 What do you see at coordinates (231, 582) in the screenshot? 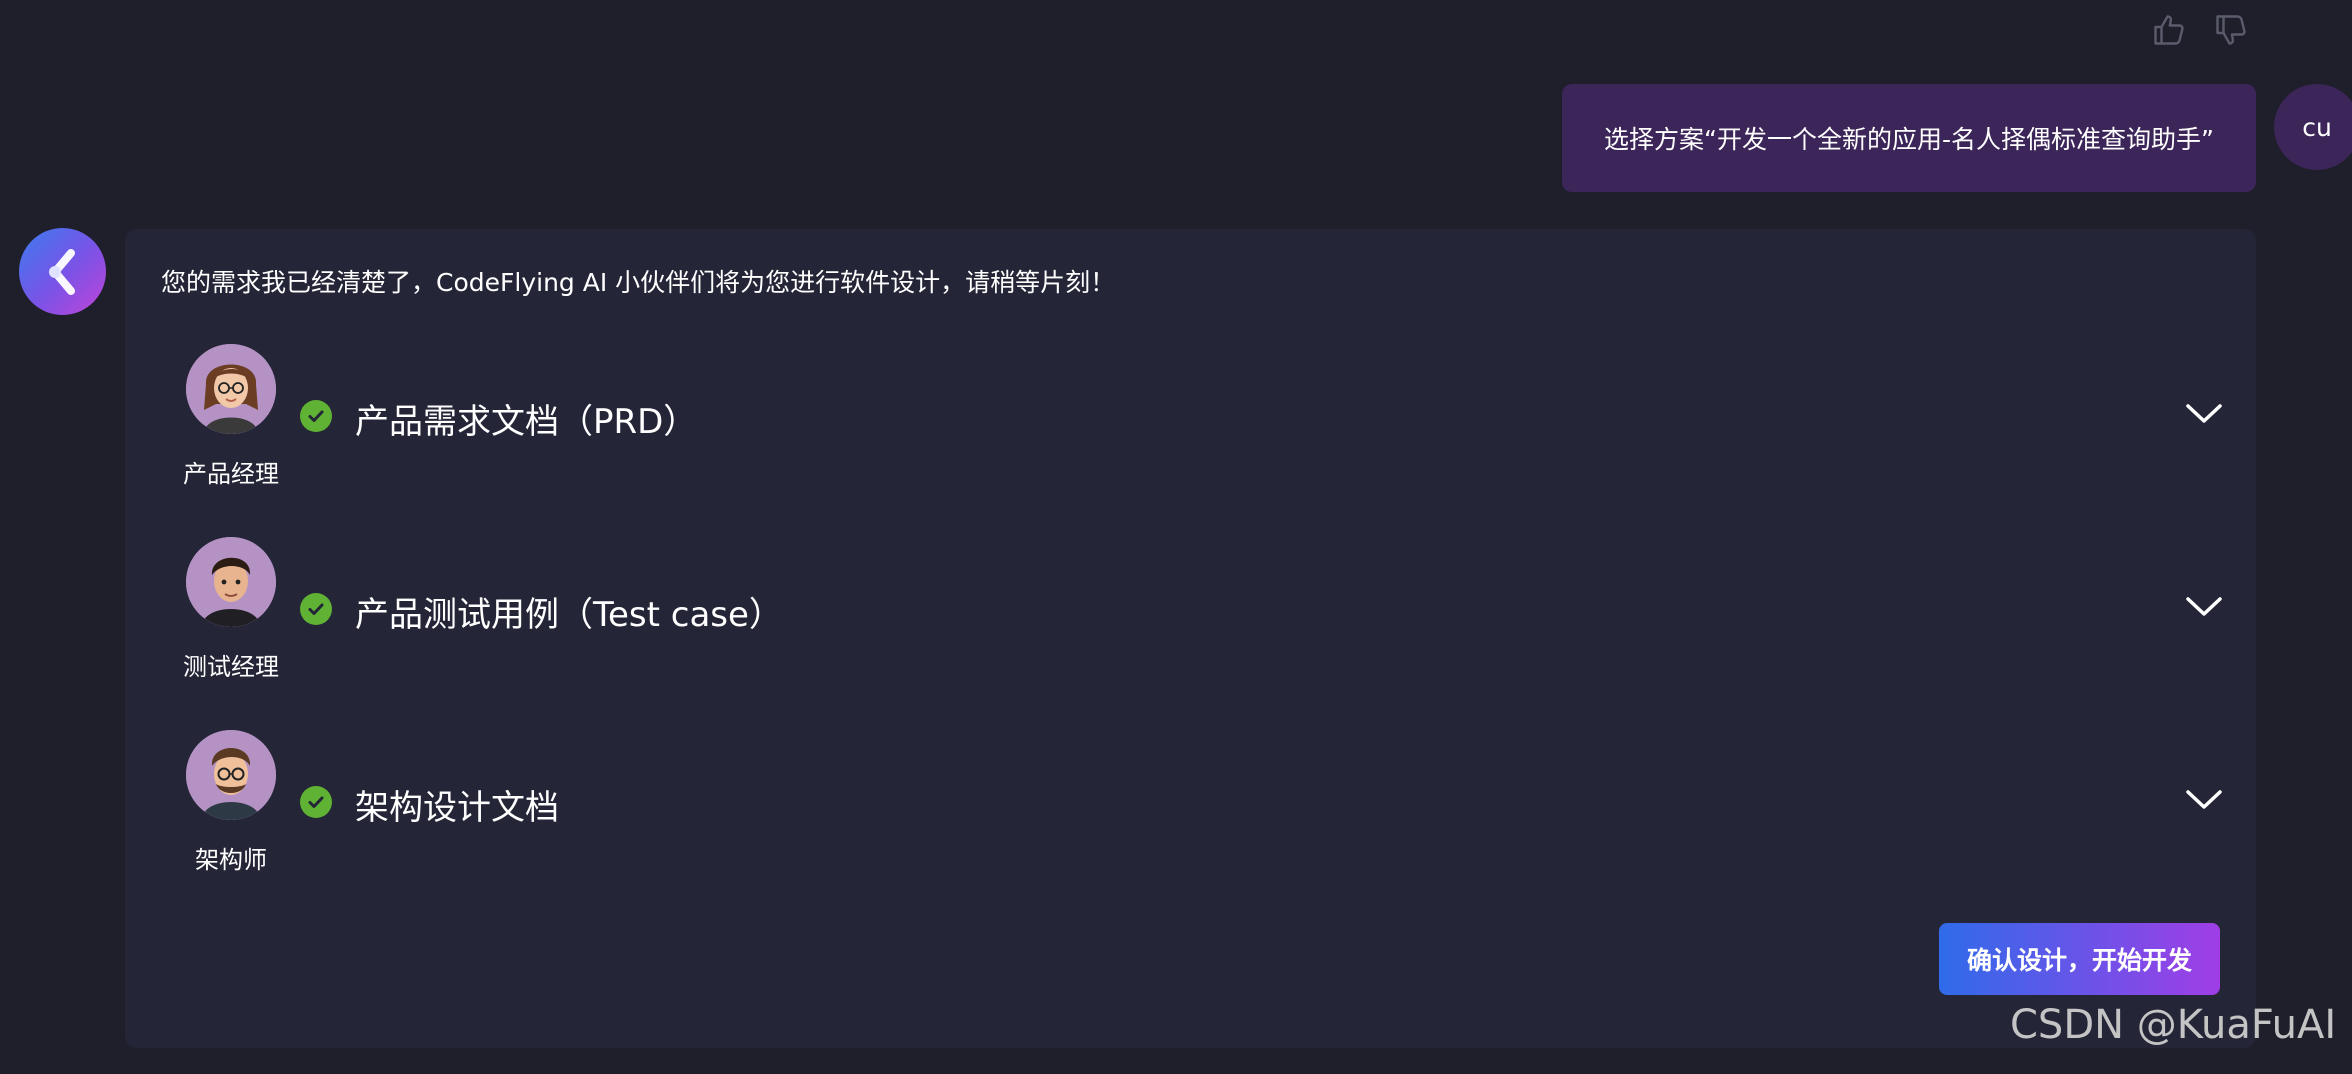
I see `test-manager-avatar` at bounding box center [231, 582].